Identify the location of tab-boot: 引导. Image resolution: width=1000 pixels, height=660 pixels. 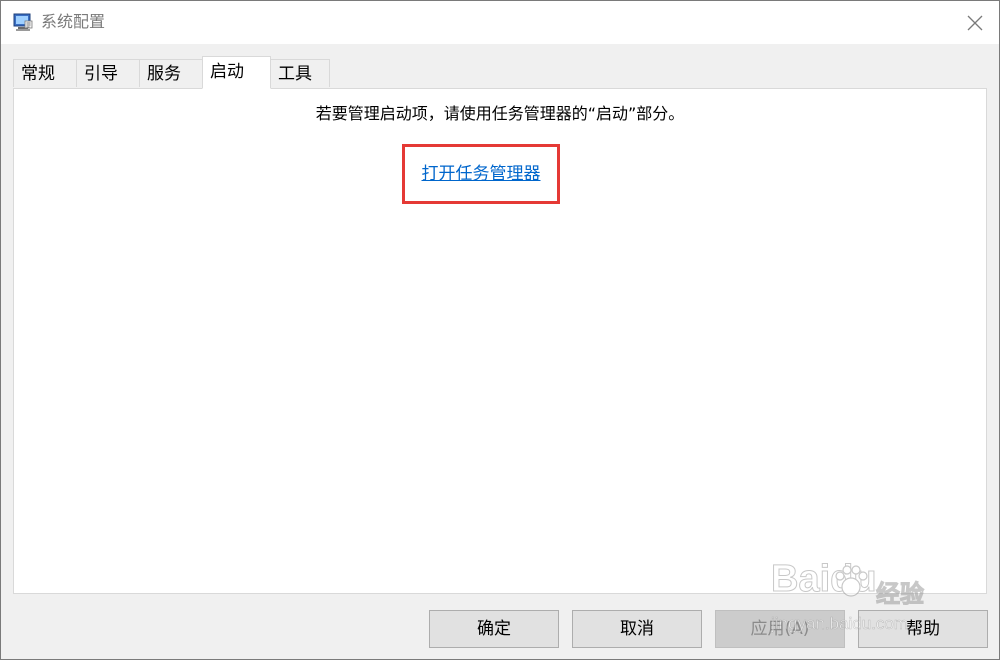
(108, 73).